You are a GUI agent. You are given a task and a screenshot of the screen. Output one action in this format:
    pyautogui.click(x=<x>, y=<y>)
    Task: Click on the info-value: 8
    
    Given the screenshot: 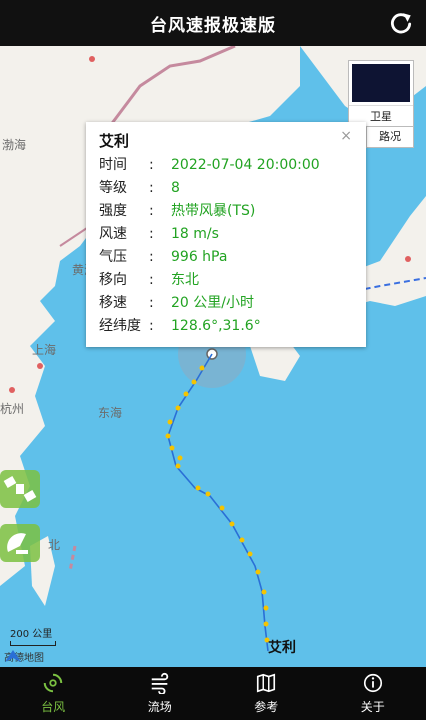 What is the action you would take?
    pyautogui.click(x=175, y=188)
    